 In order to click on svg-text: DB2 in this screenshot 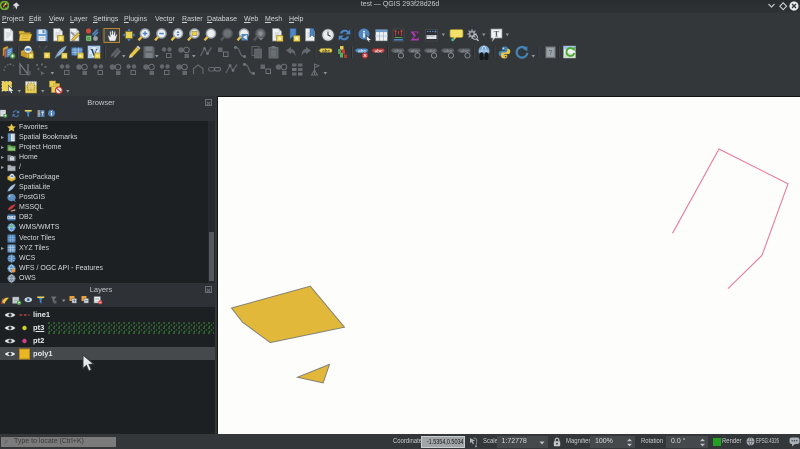, I will do `click(11, 218)`.